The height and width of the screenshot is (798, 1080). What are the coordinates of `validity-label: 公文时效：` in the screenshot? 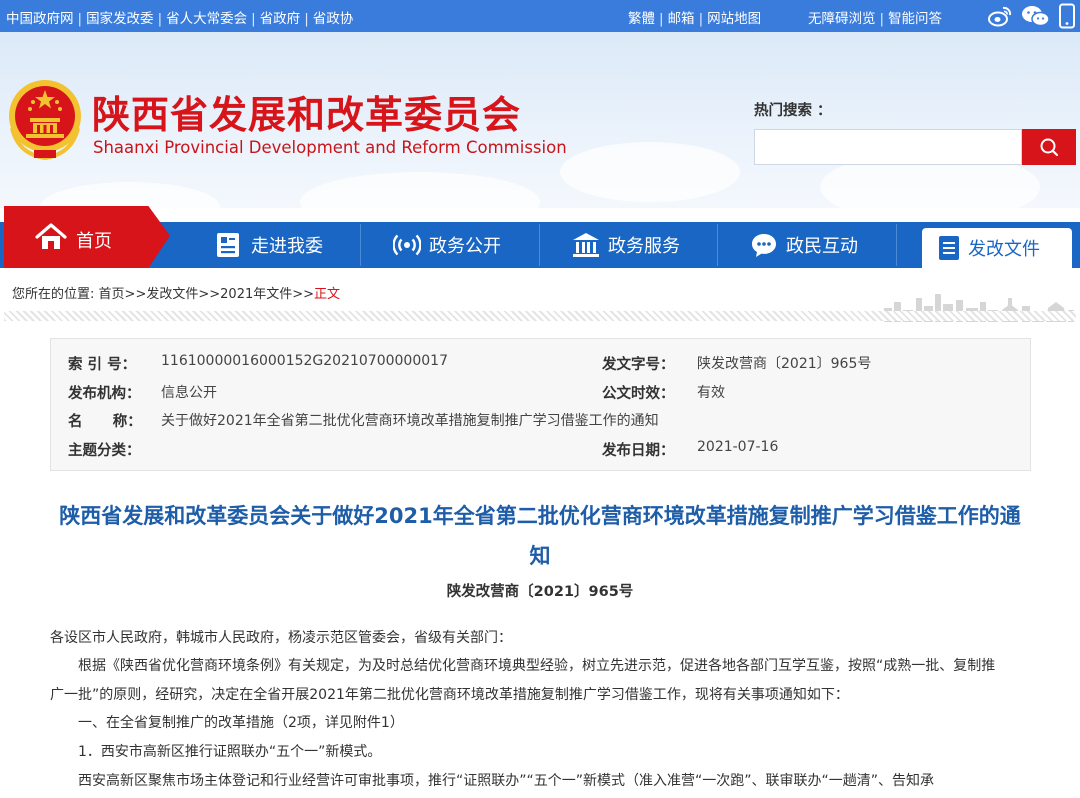 It's located at (638, 394).